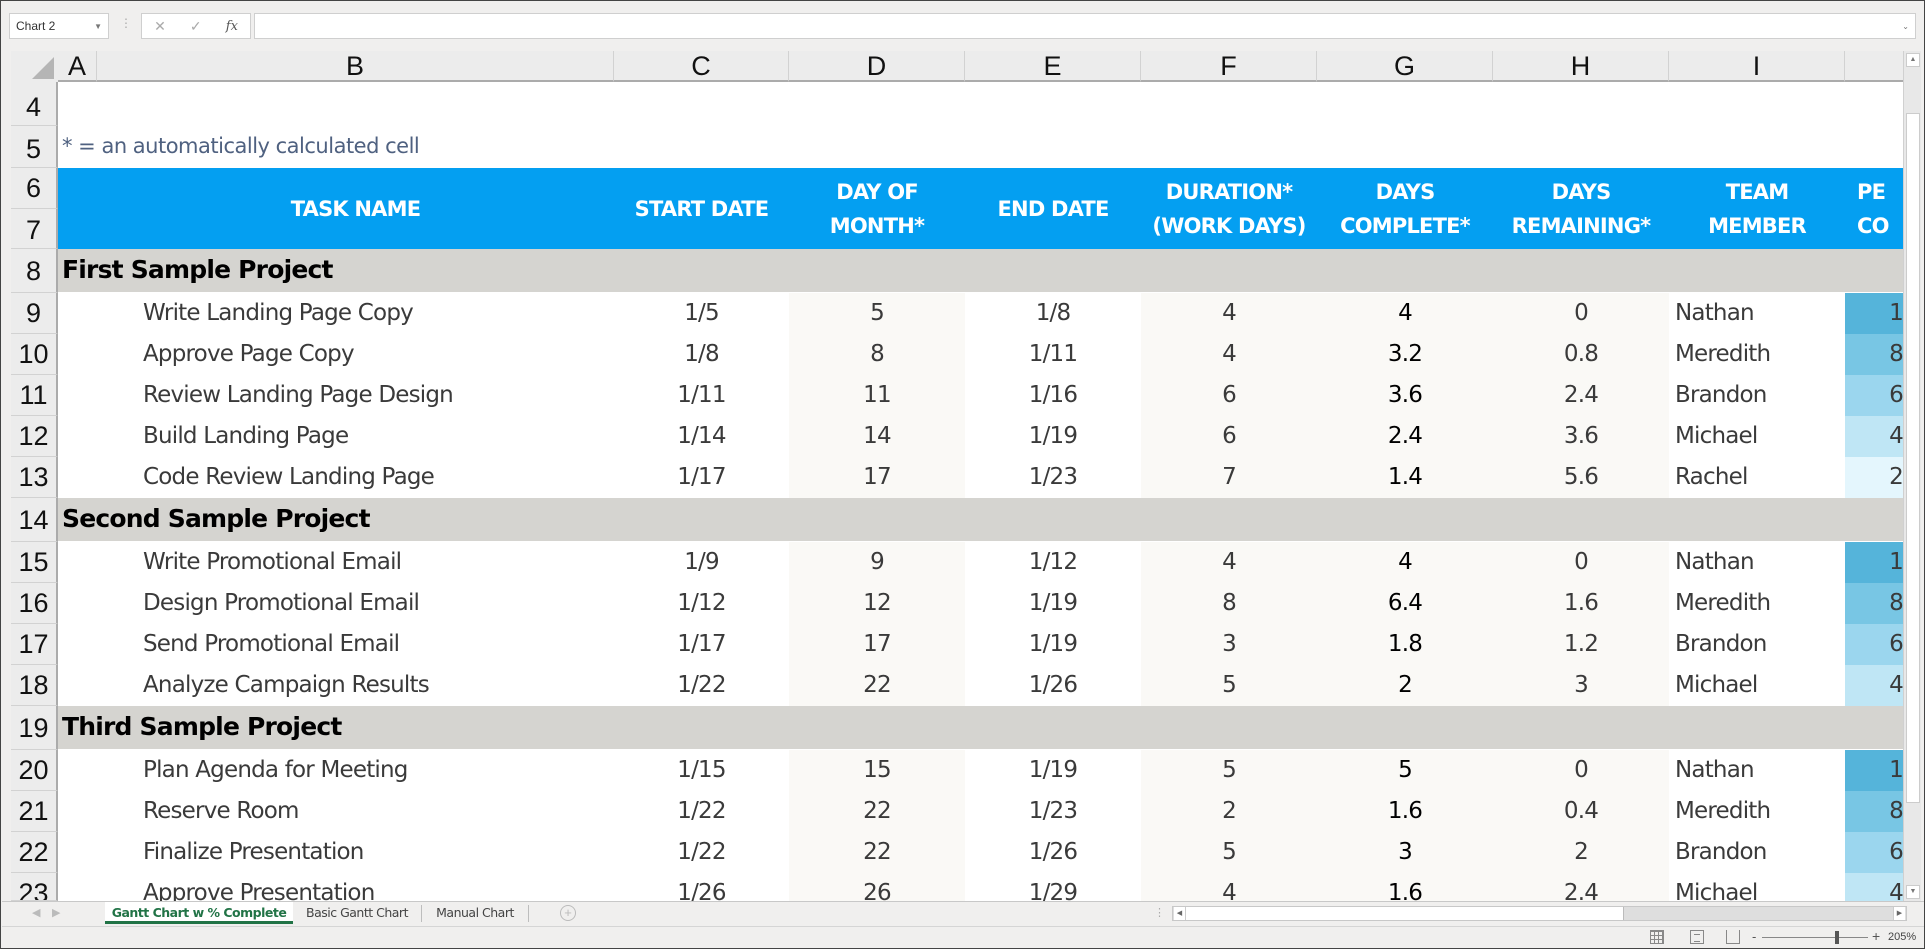  What do you see at coordinates (34, 188) in the screenshot?
I see `row-header-6: 6` at bounding box center [34, 188].